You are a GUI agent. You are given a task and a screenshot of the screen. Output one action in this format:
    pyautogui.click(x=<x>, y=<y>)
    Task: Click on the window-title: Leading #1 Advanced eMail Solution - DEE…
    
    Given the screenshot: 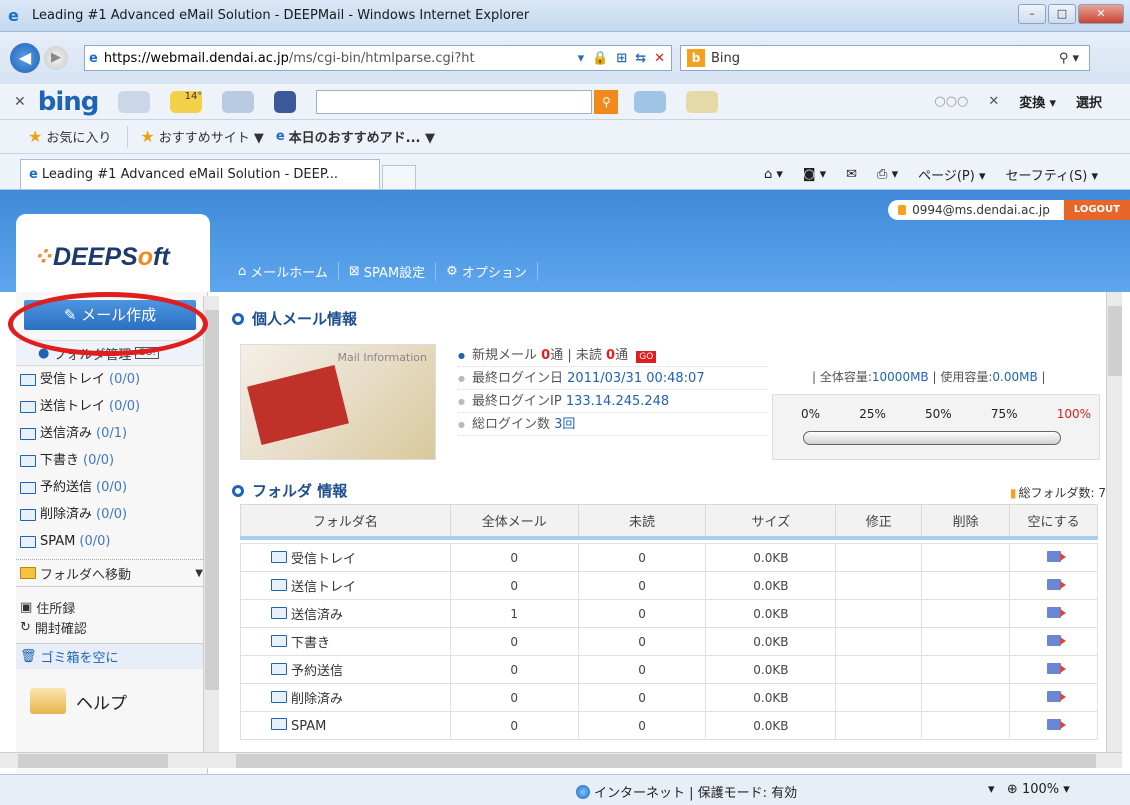 What is the action you would take?
    pyautogui.click(x=281, y=15)
    